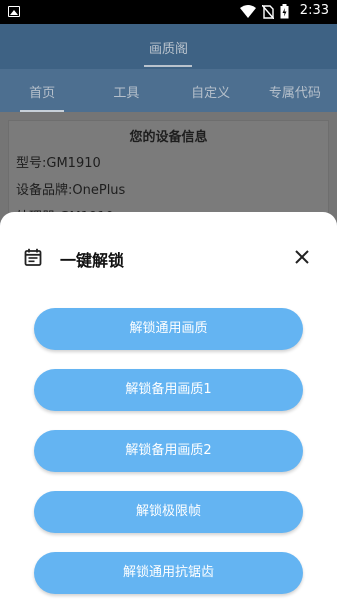  I want to click on status-time: 2:33, so click(314, 10).